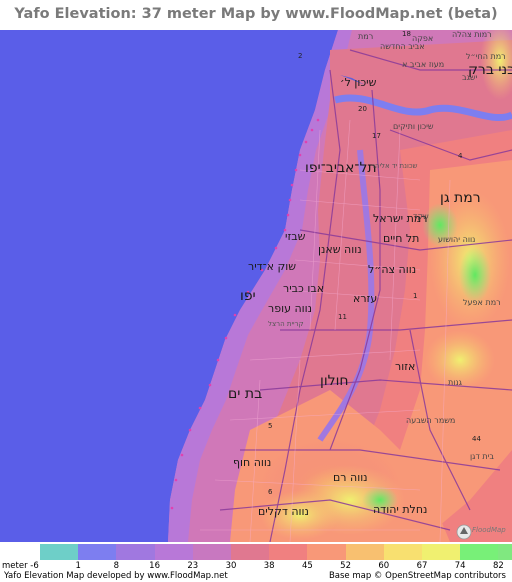  Describe the element at coordinates (155, 566) in the screenshot. I see `legend-tick: 16` at that location.